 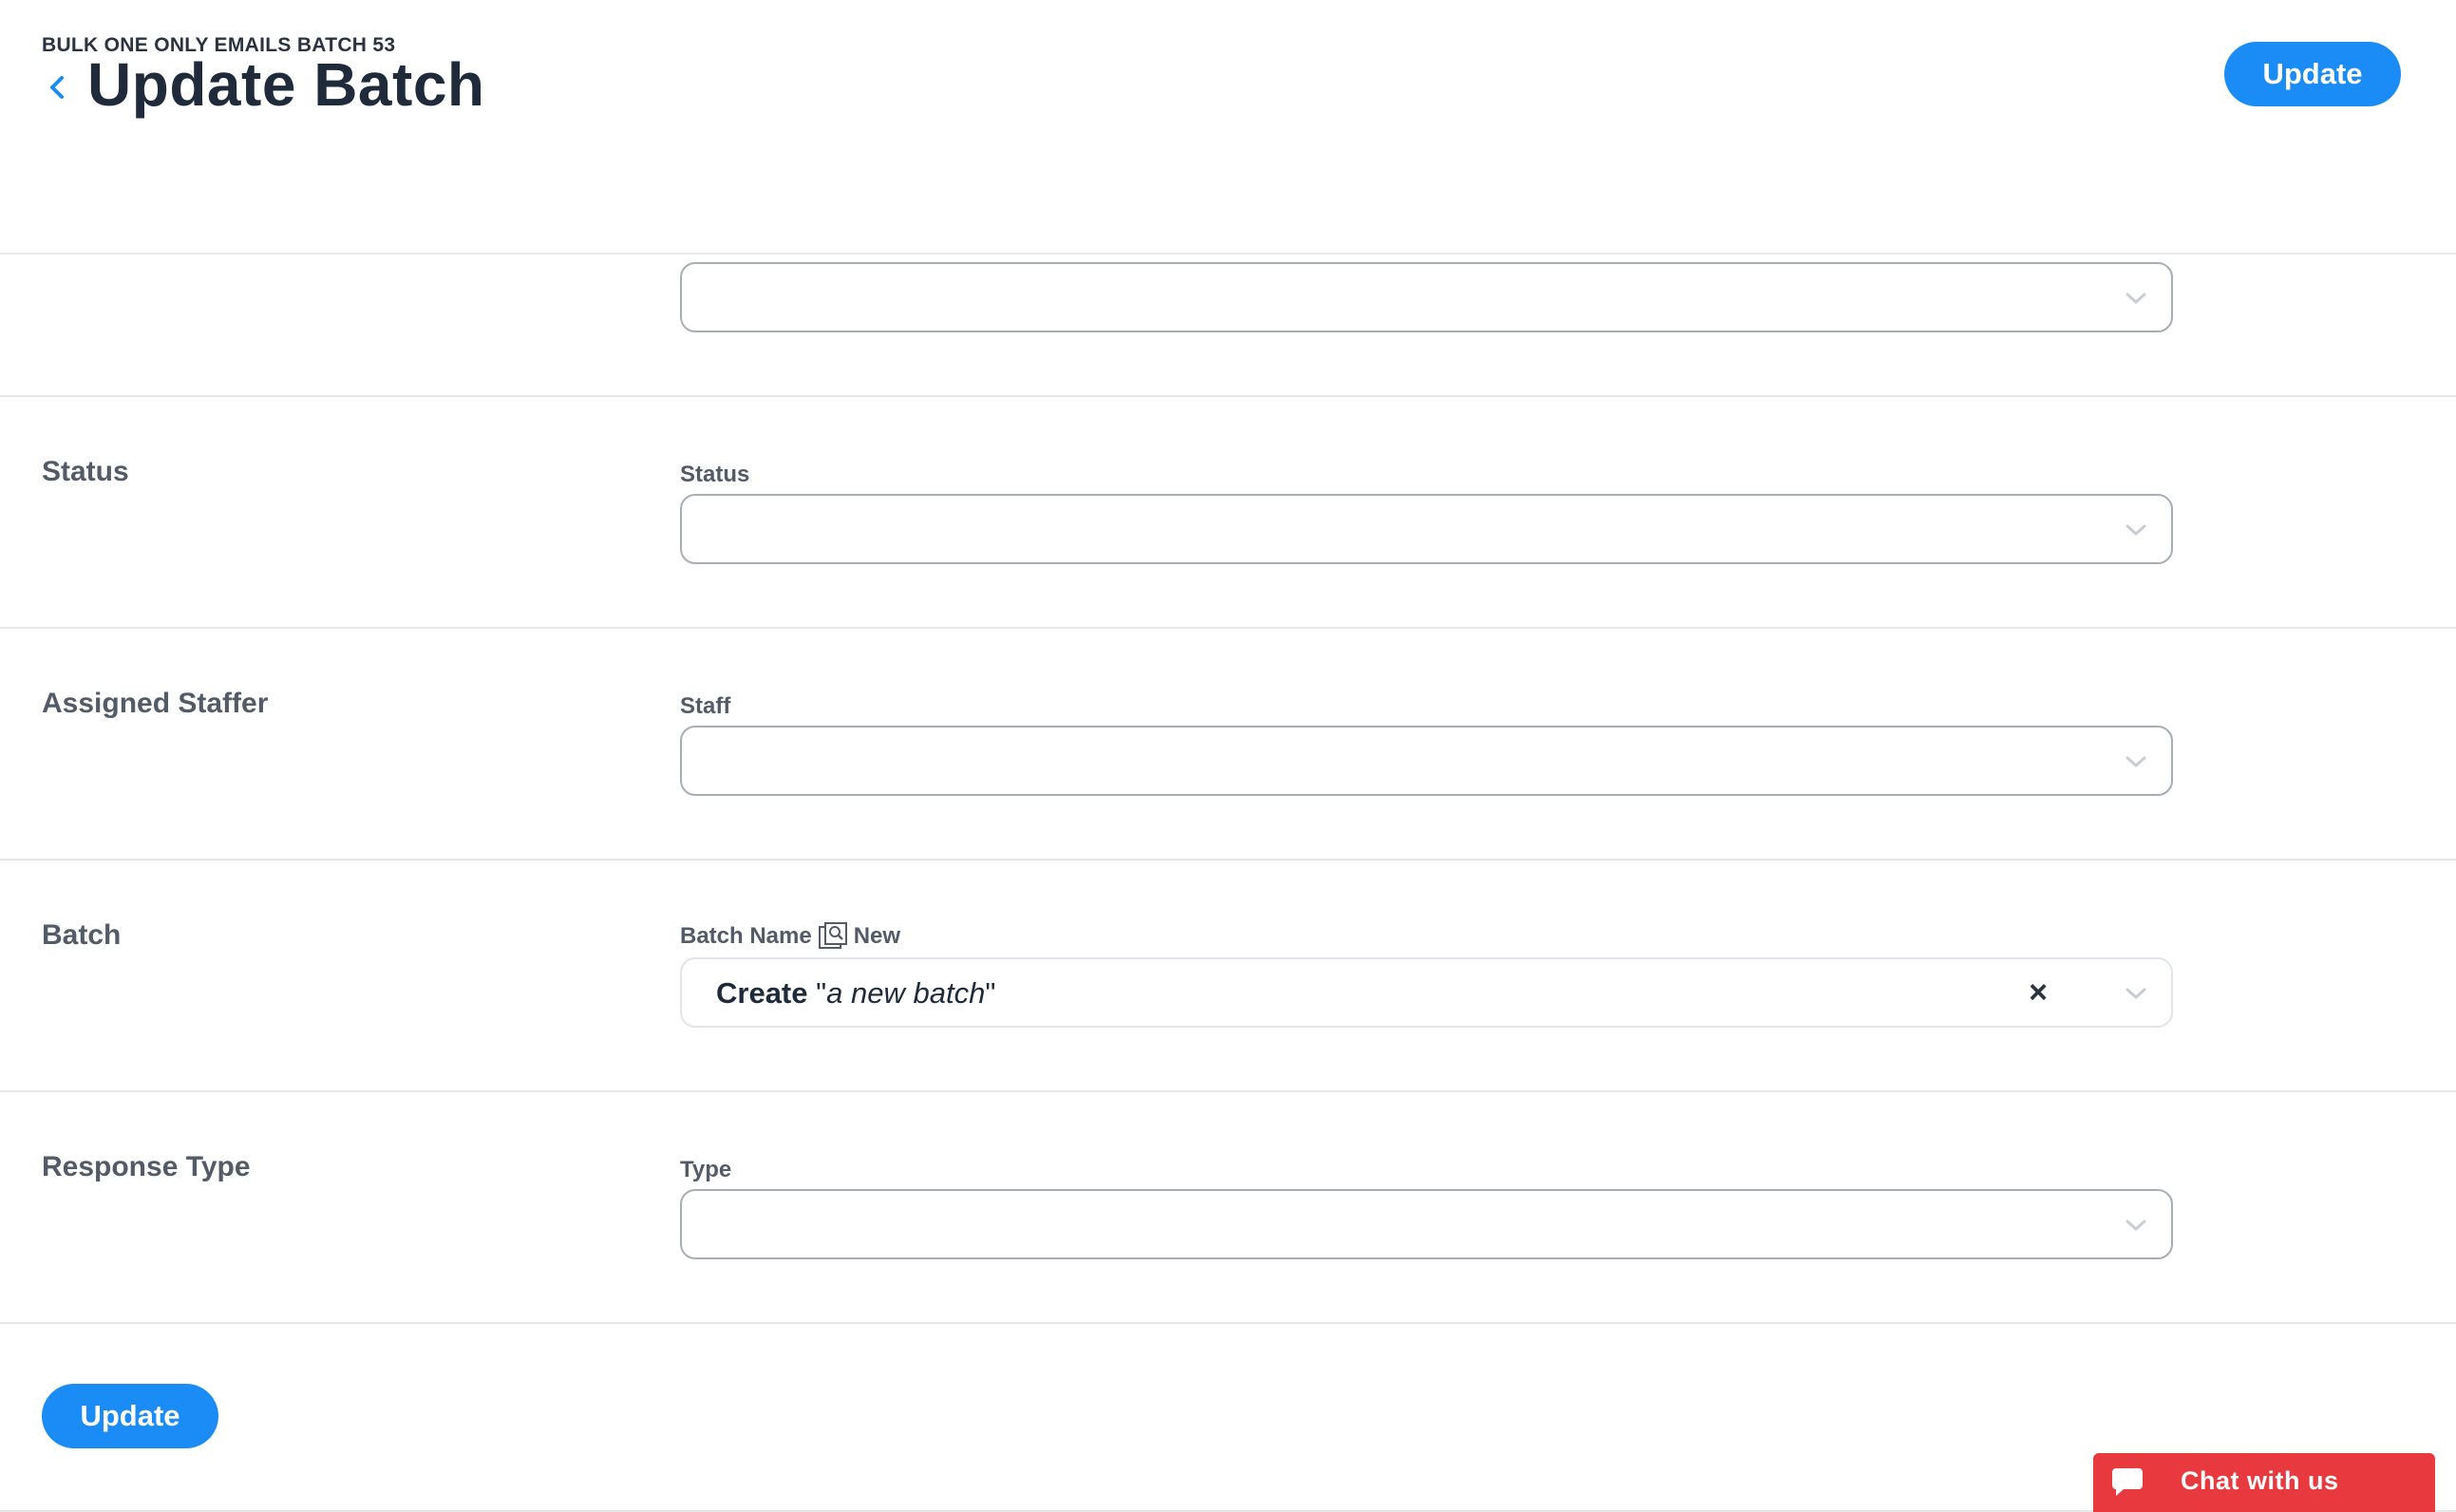 I want to click on lookup-icon, so click(x=833, y=937).